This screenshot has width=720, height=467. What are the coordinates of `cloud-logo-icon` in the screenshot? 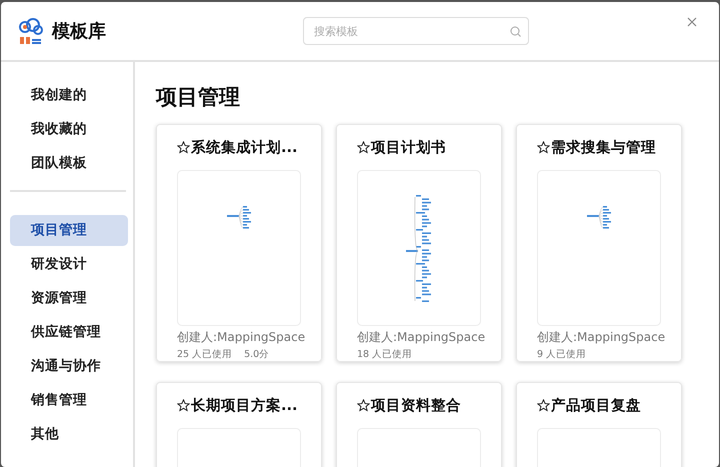 It's located at (31, 31).